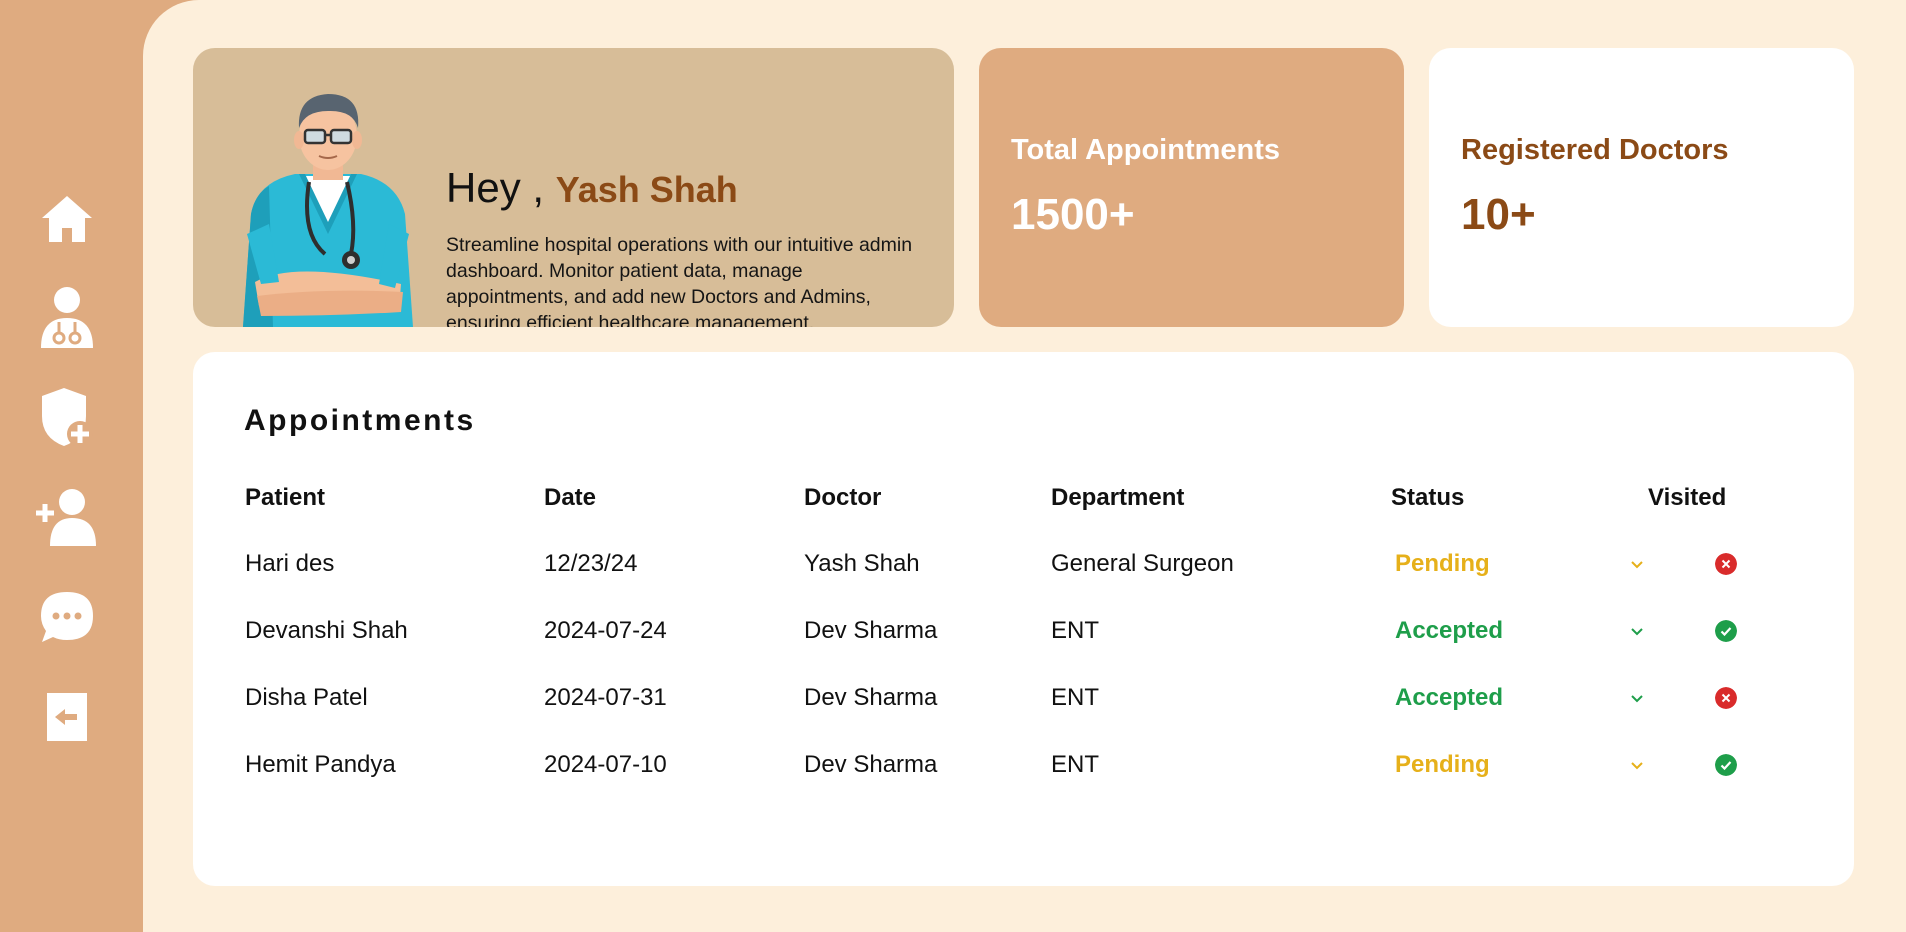 The height and width of the screenshot is (932, 1906). Describe the element at coordinates (646, 189) in the screenshot. I see `user-name: Yash Shah` at that location.